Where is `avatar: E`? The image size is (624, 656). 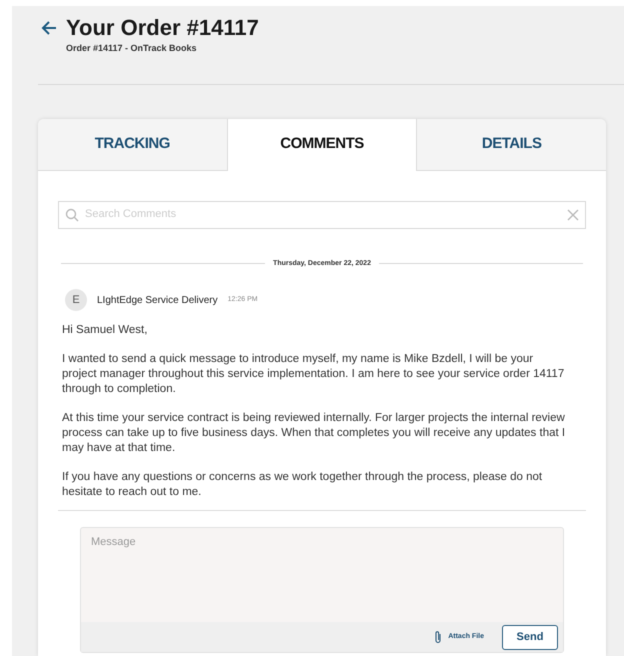
avatar: E is located at coordinates (76, 300).